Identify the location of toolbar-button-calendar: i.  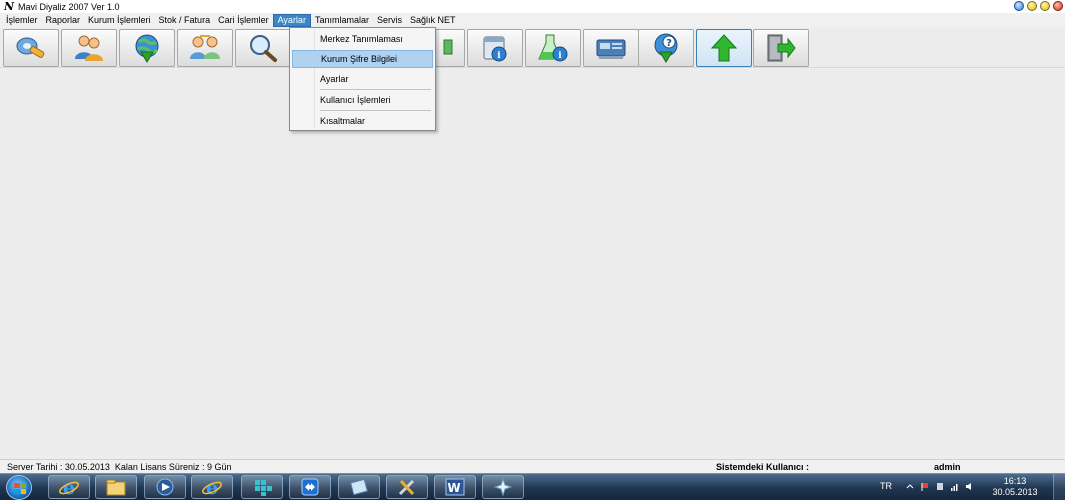
(495, 48).